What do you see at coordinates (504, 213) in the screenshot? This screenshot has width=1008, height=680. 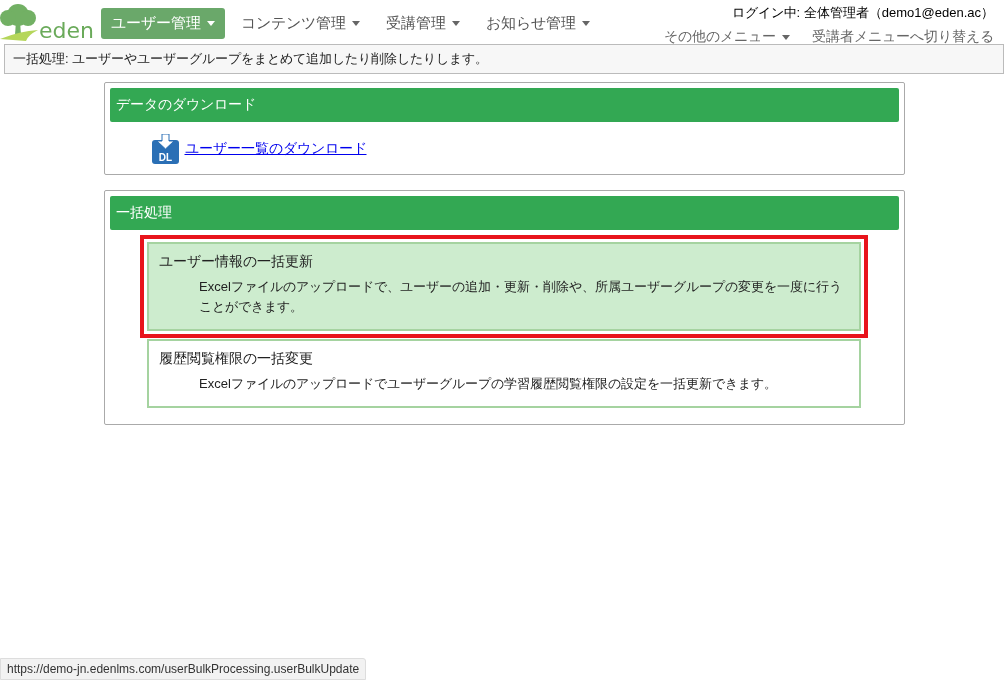 I see `panel-title: 一括処理` at bounding box center [504, 213].